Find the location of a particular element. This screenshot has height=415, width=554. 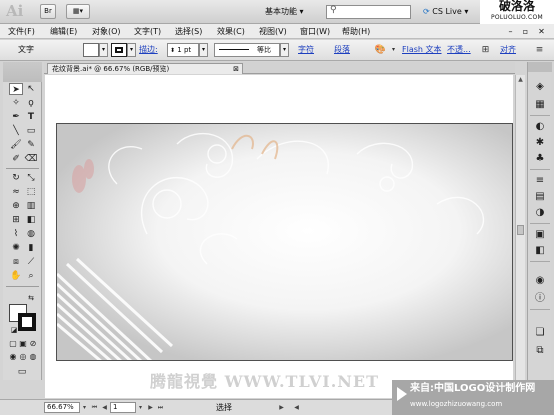

artboard-number-field: 1 is located at coordinates (123, 407).